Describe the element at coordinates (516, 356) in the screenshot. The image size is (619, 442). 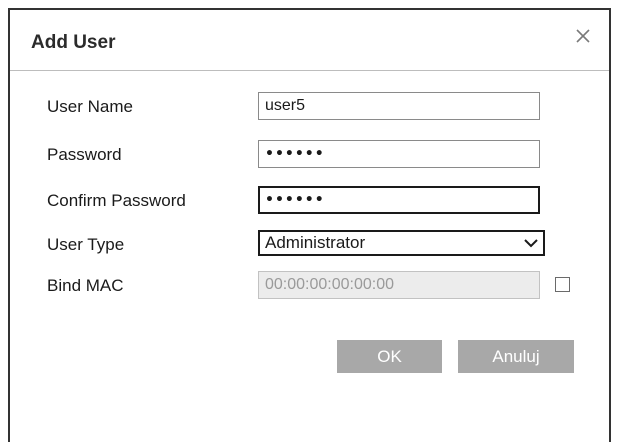
I see `cancel-button: Anuluj` at that location.